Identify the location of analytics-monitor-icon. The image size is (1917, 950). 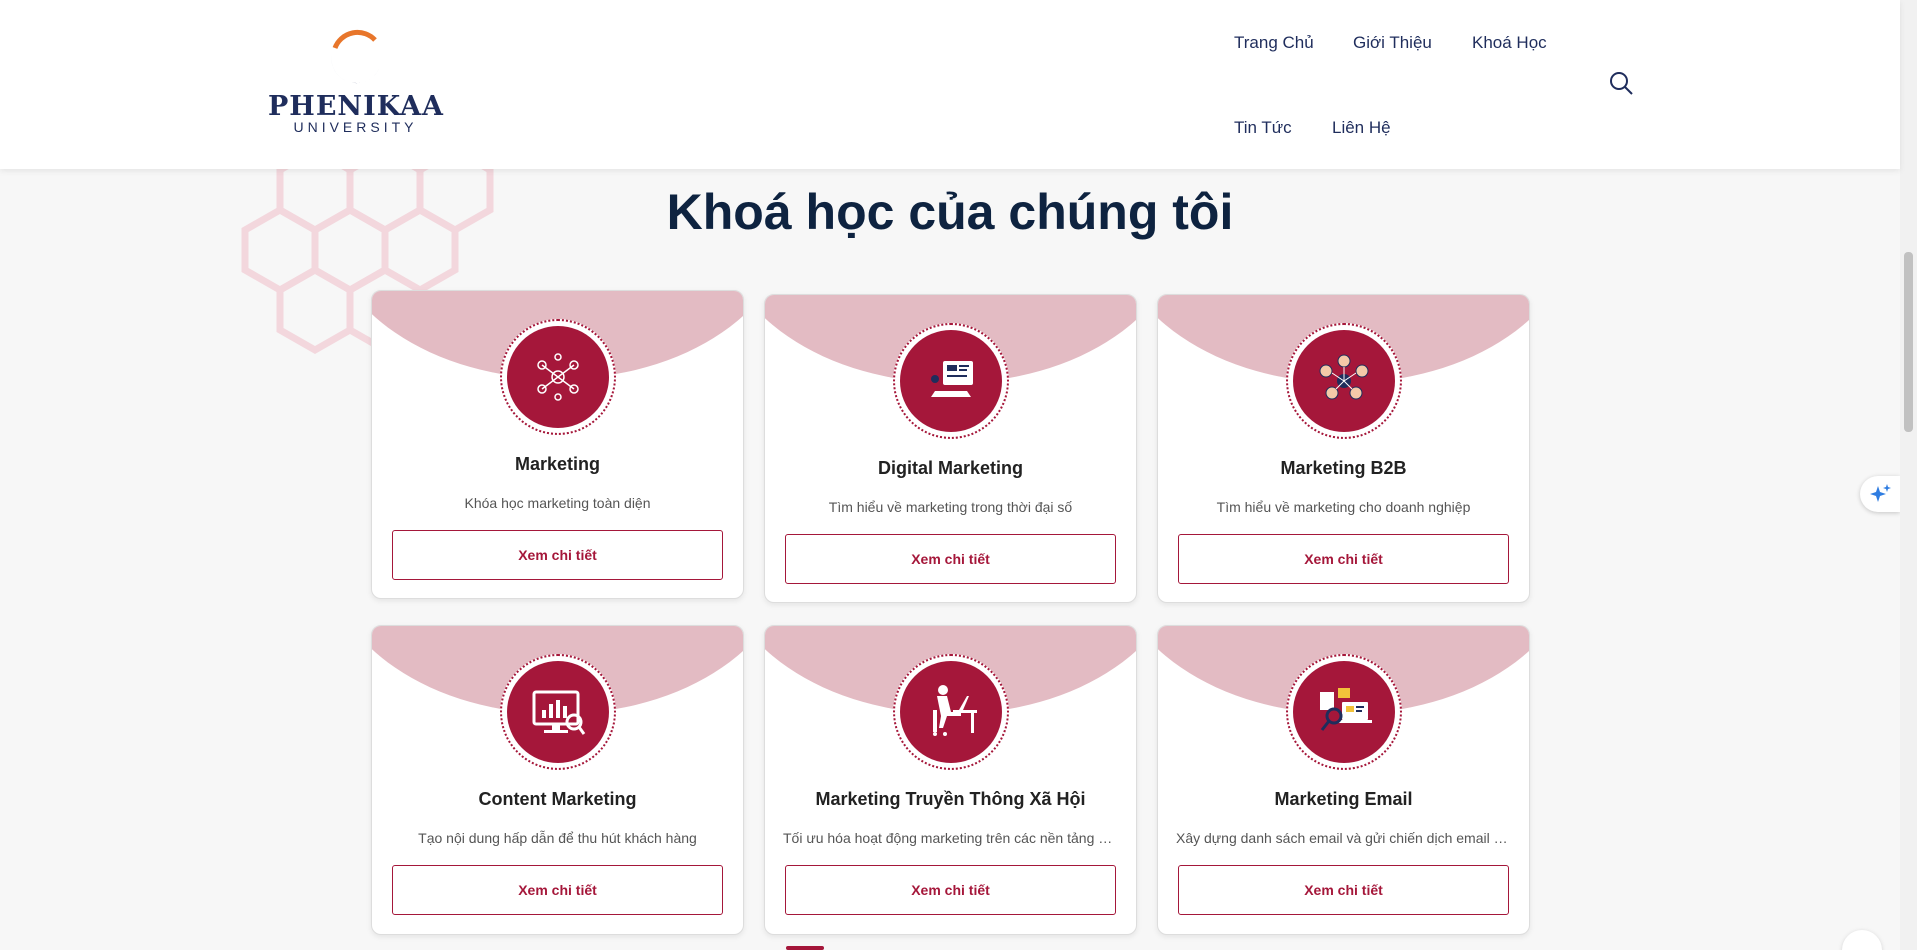
(558, 712).